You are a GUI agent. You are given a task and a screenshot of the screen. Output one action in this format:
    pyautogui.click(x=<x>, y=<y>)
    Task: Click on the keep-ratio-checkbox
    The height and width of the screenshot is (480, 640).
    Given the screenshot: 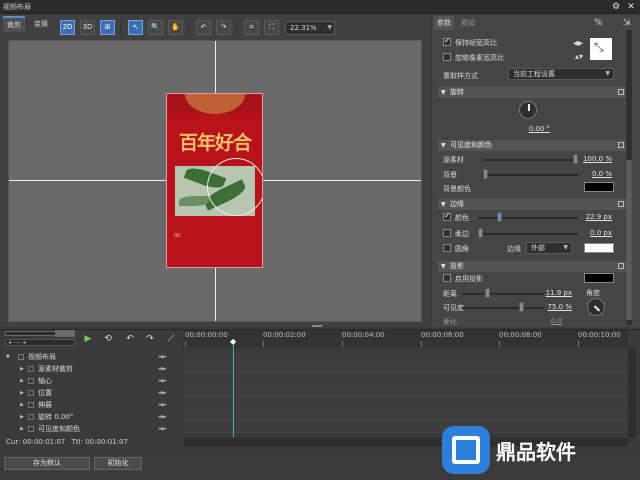 What is the action you would take?
    pyautogui.click(x=447, y=41)
    